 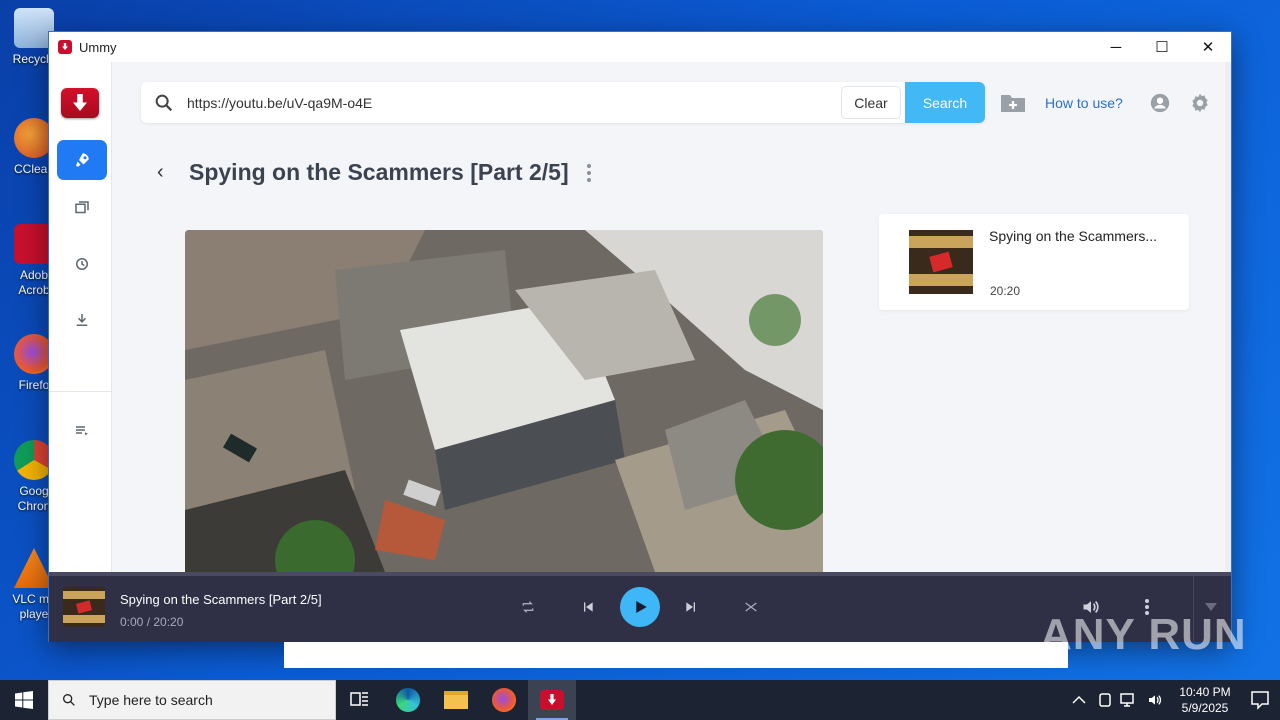 What do you see at coordinates (588, 172) in the screenshot?
I see `more-options-icon` at bounding box center [588, 172].